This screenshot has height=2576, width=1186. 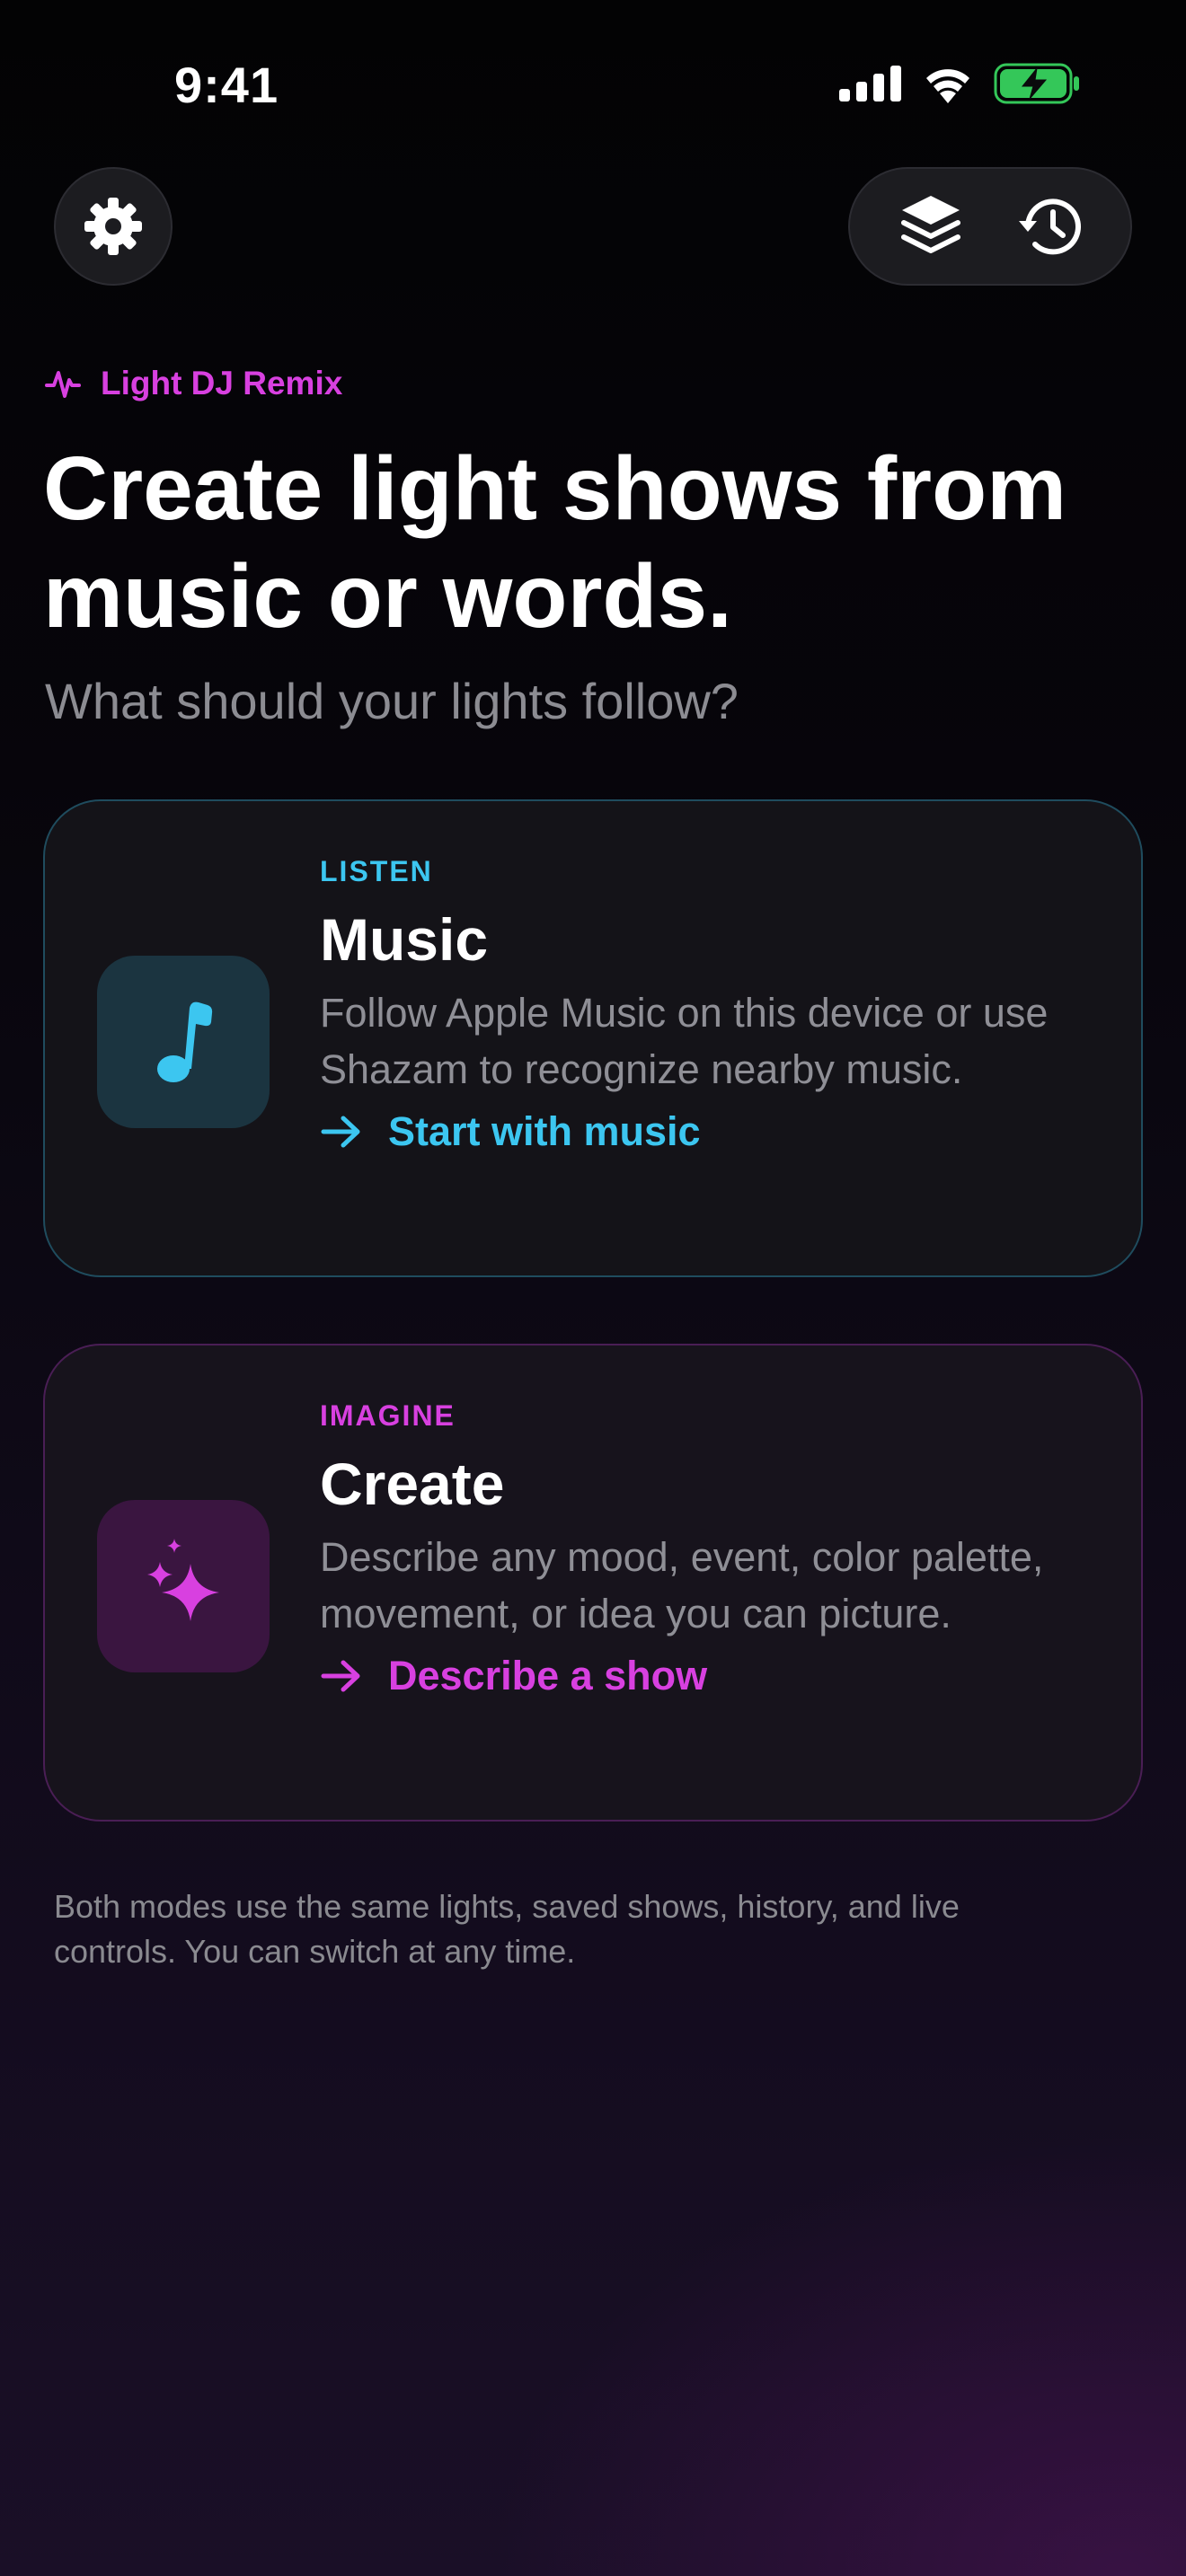 I want to click on music-icon-tile, so click(x=183, y=1042).